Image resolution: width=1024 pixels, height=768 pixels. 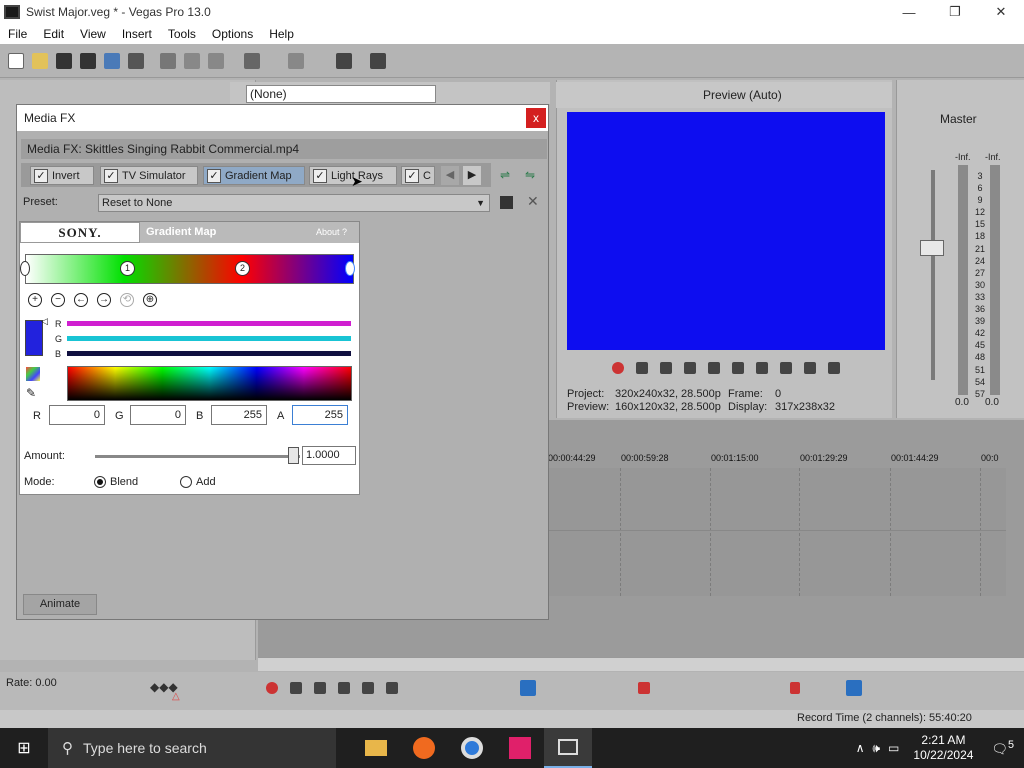 What do you see at coordinates (530, 175) in the screenshot?
I see `remove-plugin-icon: ⇋` at bounding box center [530, 175].